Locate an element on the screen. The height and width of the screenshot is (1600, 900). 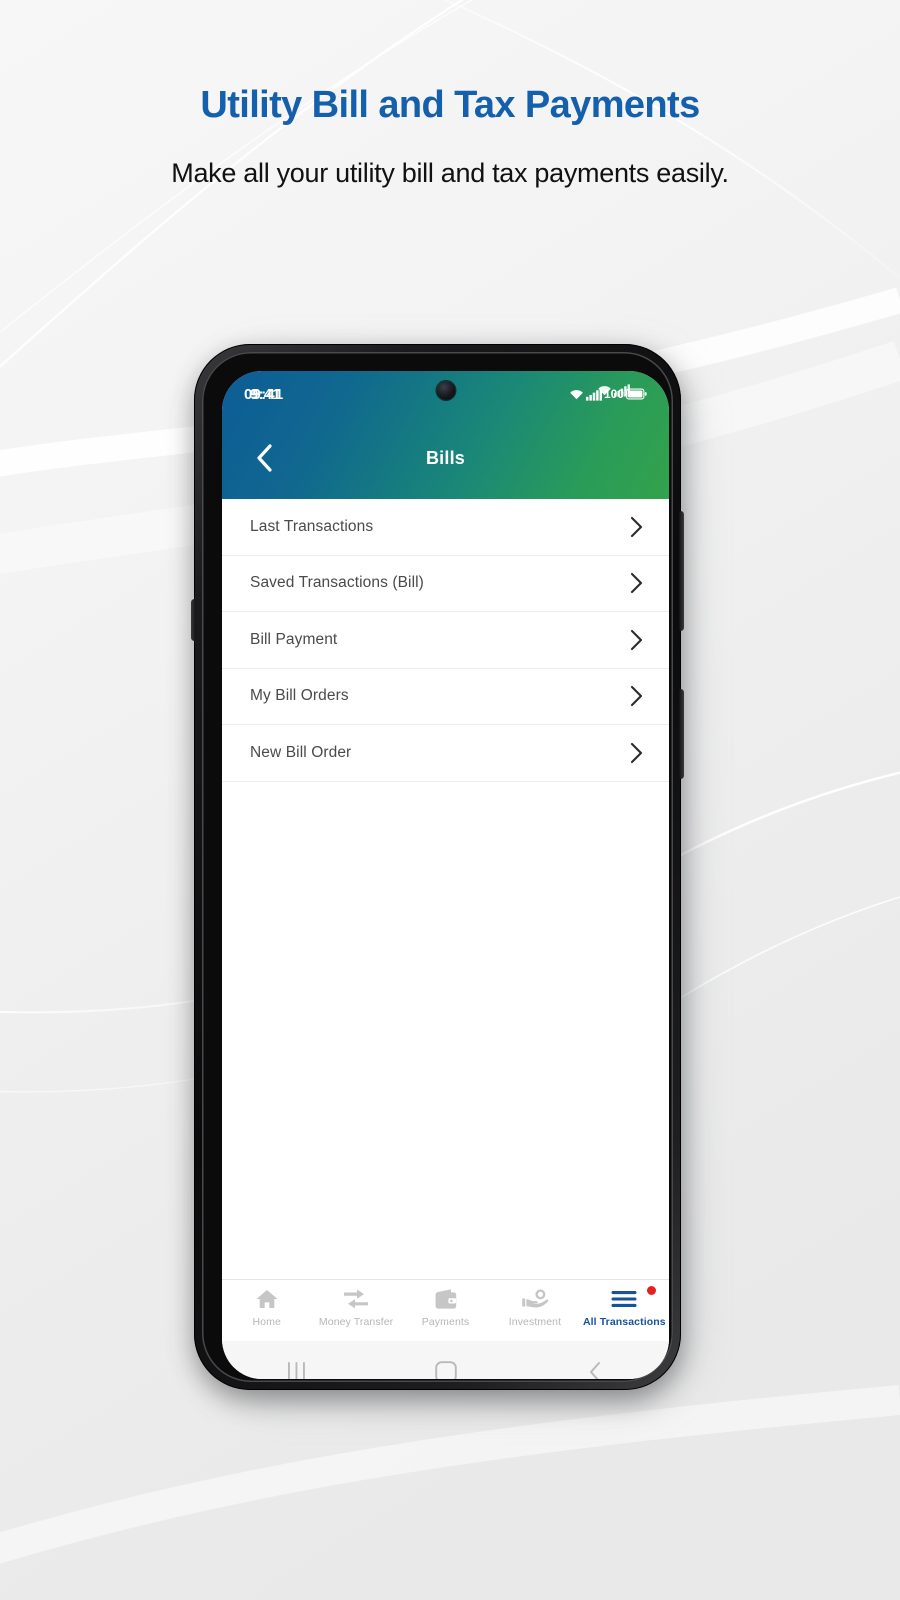
status-time-secondary: 9:41 is located at coordinates (265, 394).